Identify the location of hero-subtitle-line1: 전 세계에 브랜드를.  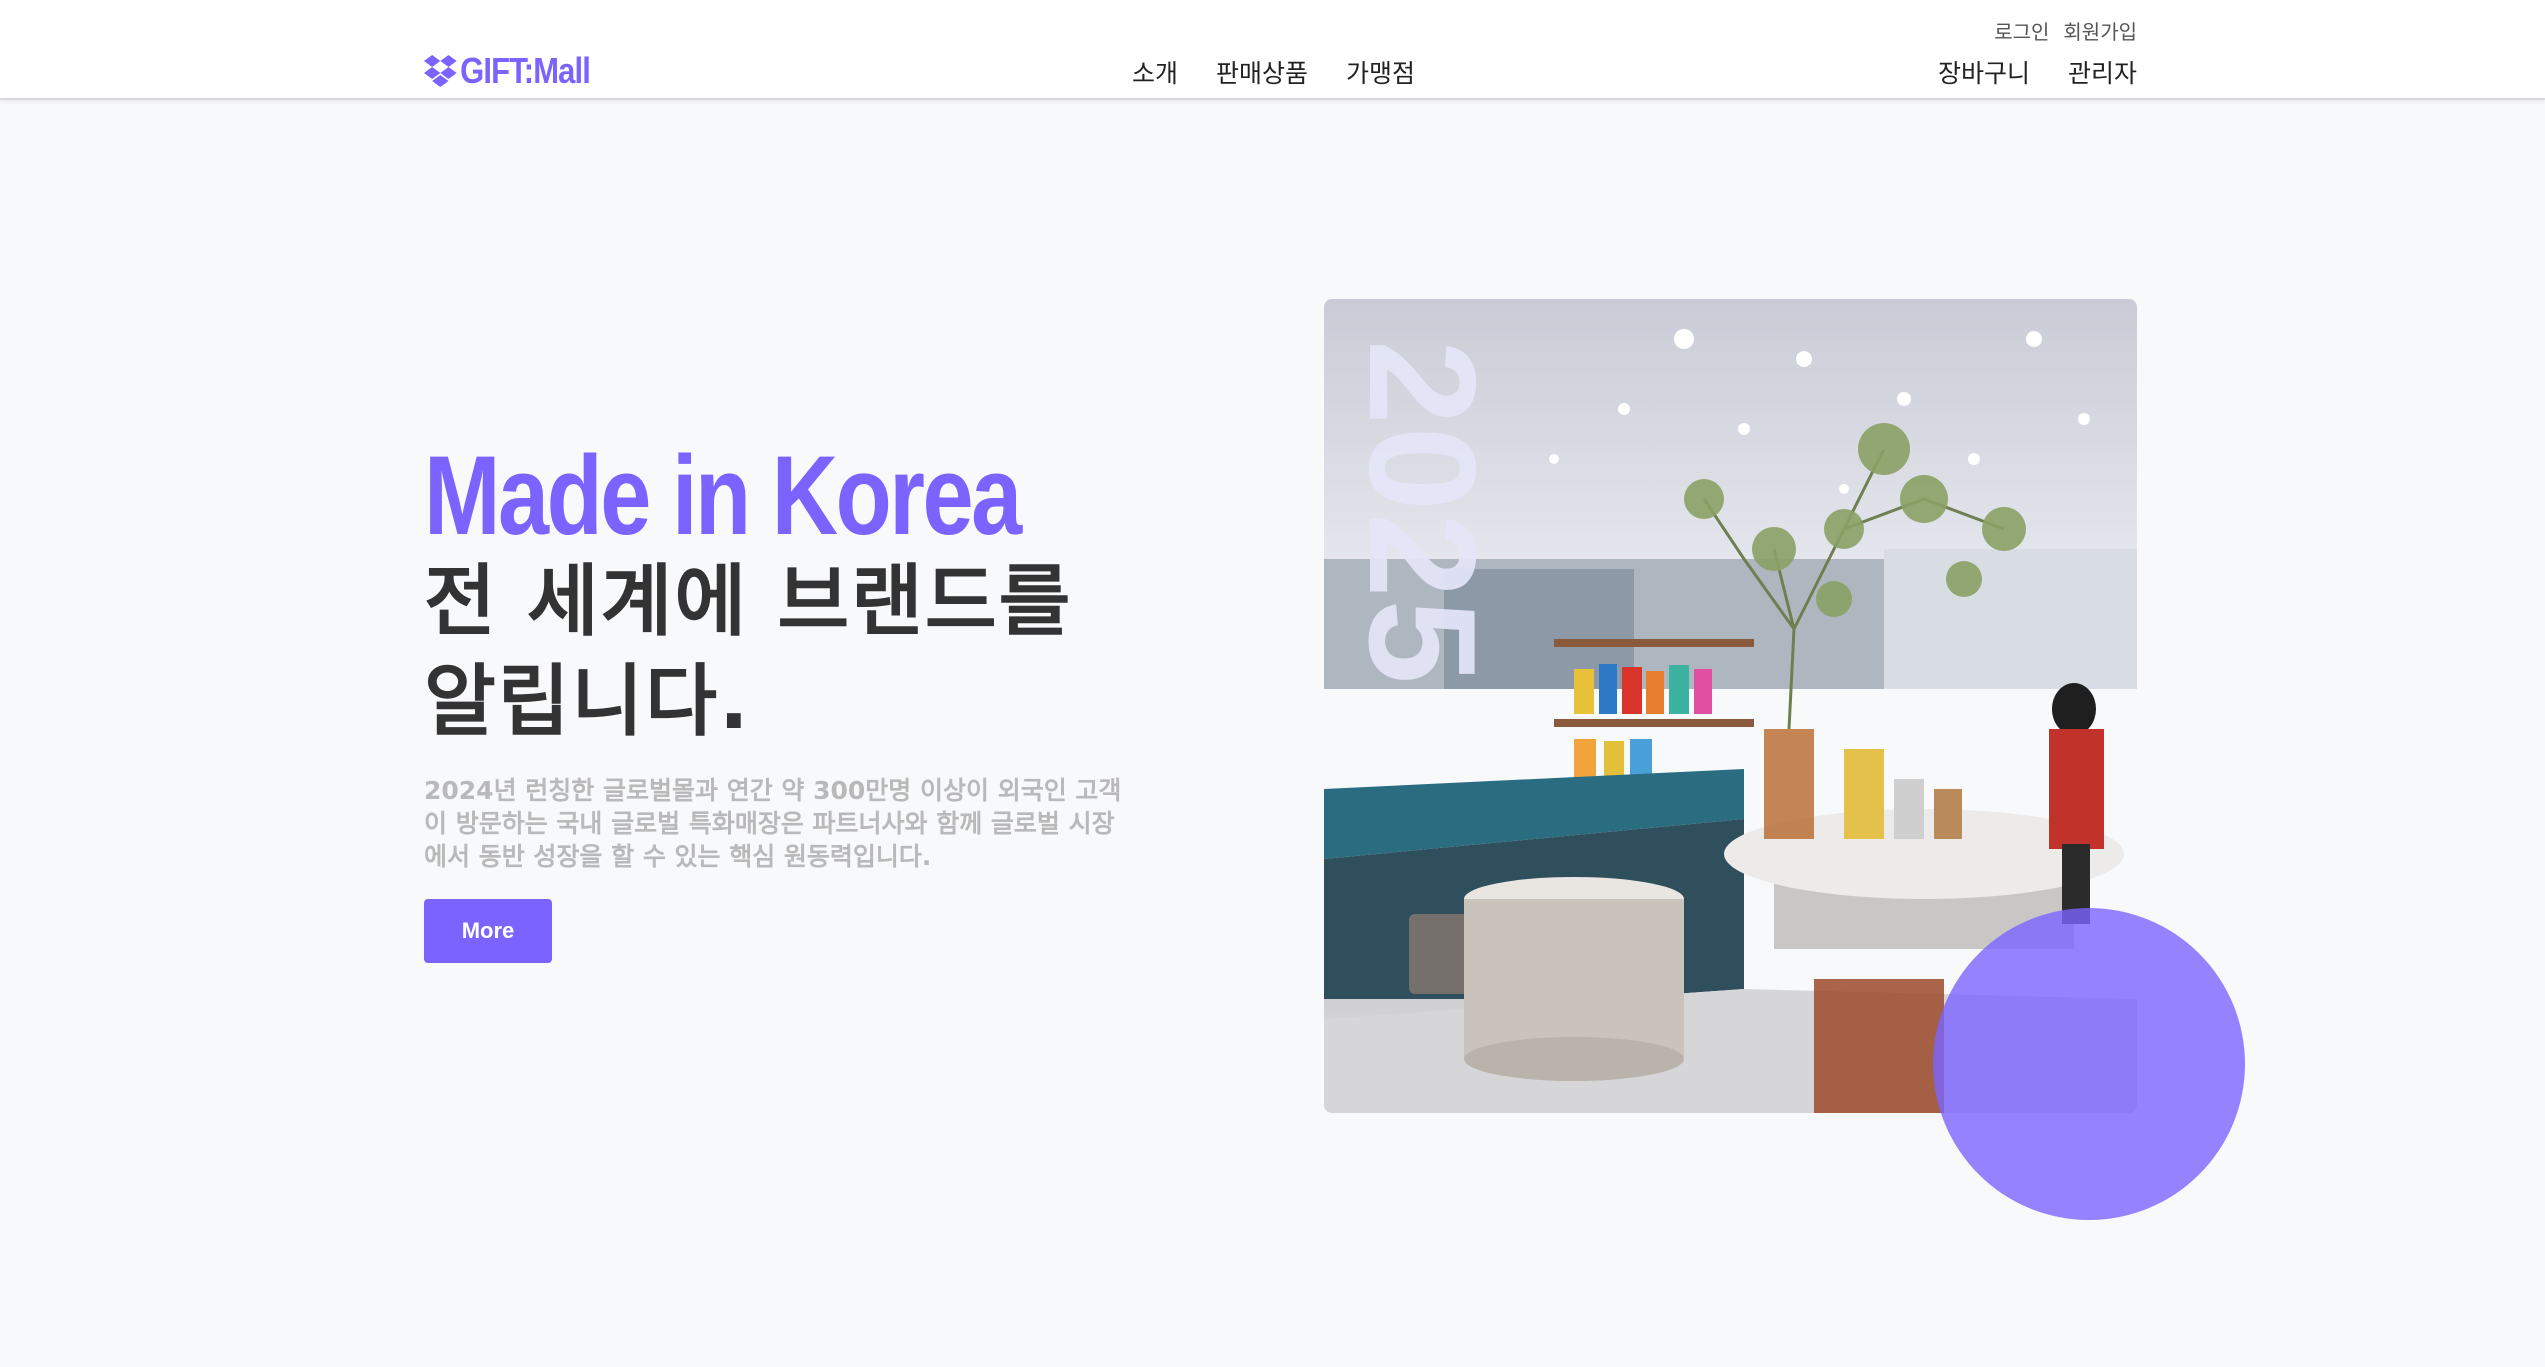
(748, 602).